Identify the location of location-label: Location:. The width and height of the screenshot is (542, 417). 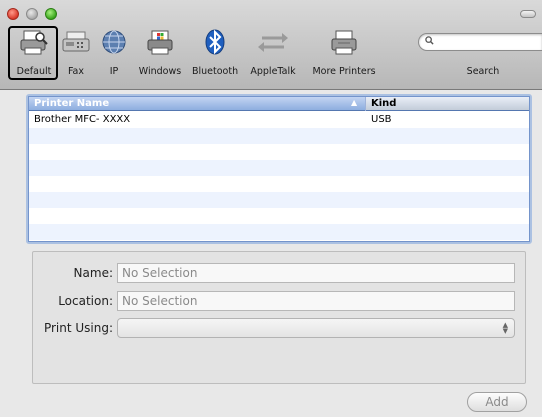
(85, 301).